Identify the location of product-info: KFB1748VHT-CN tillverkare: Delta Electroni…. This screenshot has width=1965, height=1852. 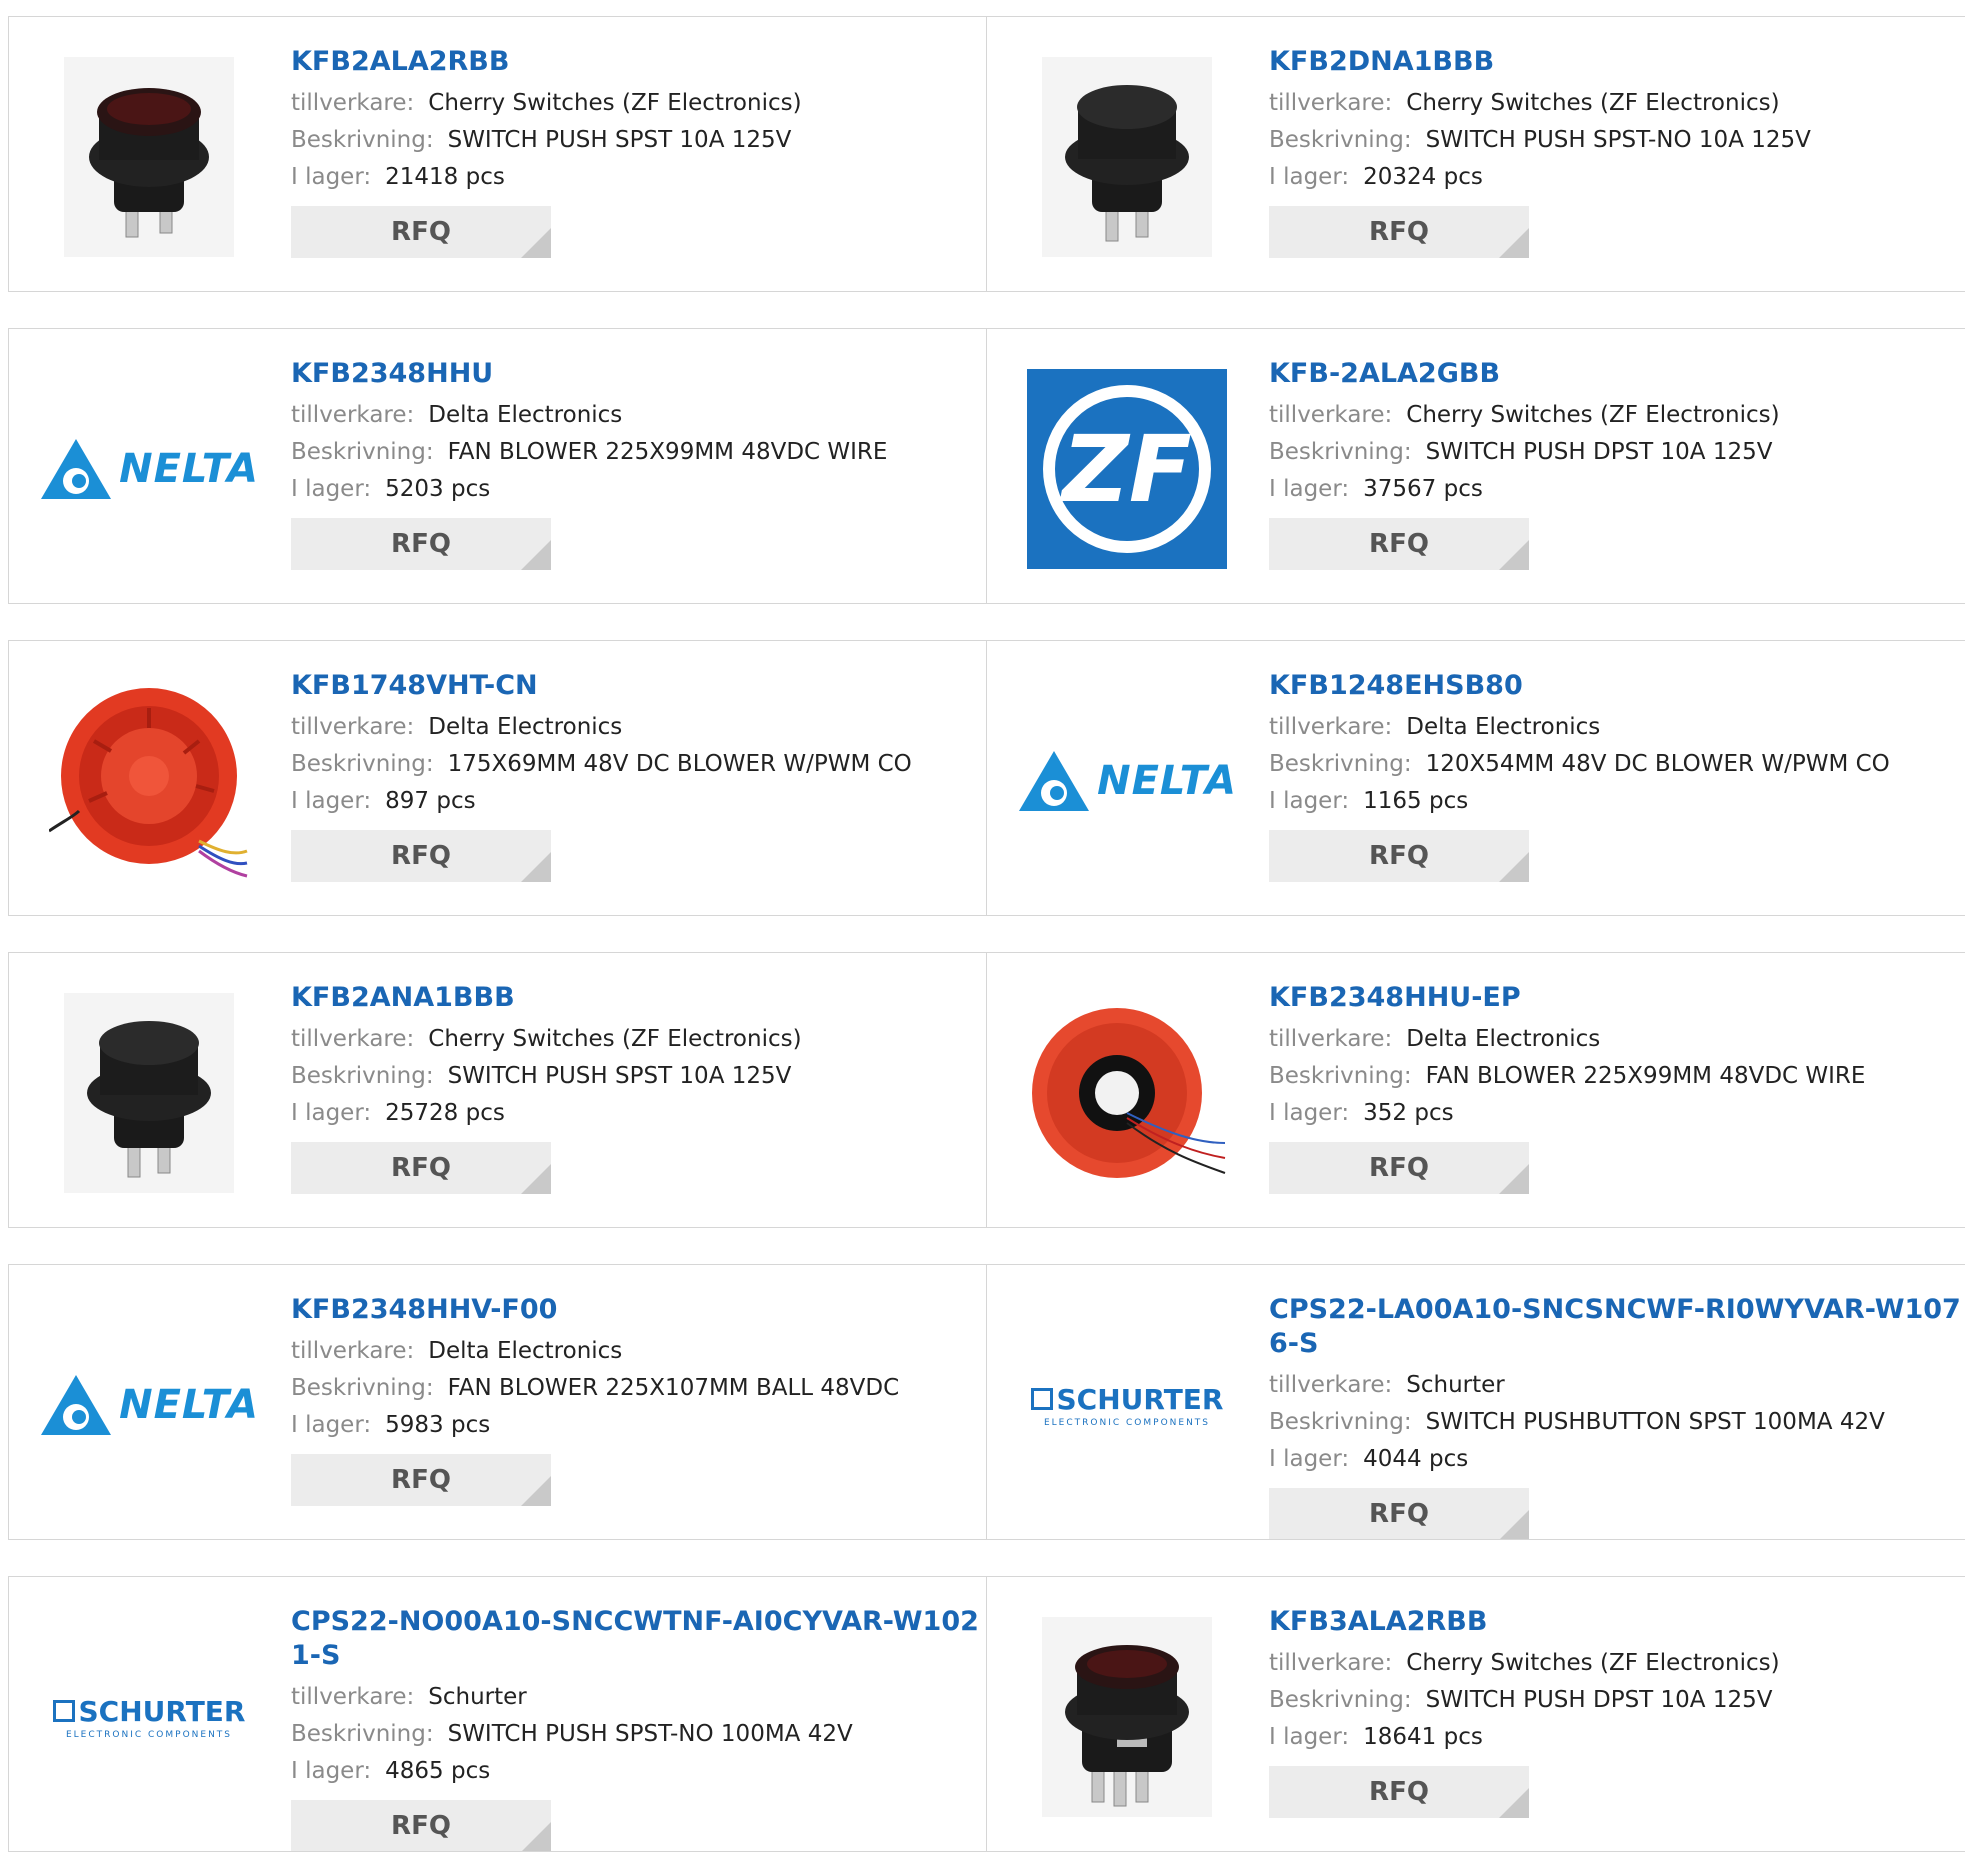
(639, 775).